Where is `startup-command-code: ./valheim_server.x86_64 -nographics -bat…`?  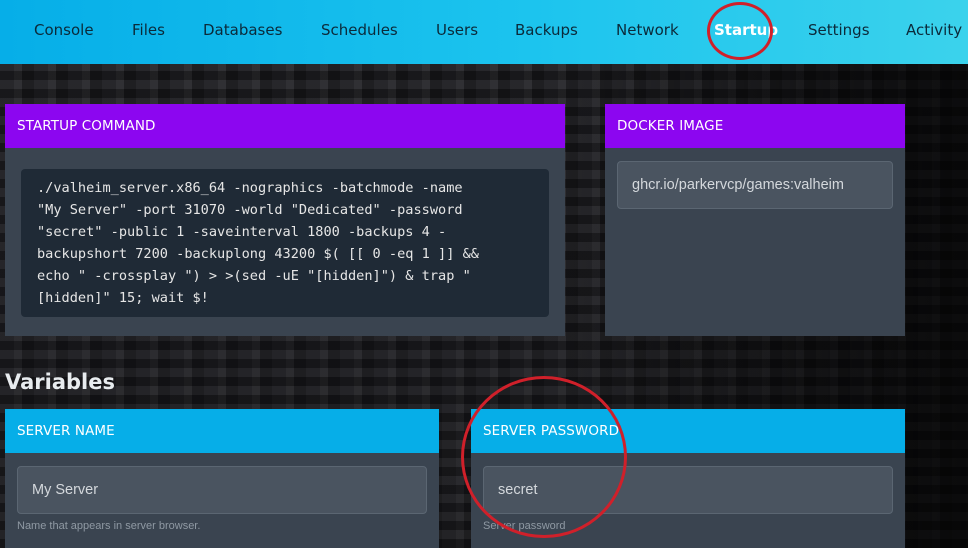 startup-command-code: ./valheim_server.x86_64 -nographics -bat… is located at coordinates (285, 243).